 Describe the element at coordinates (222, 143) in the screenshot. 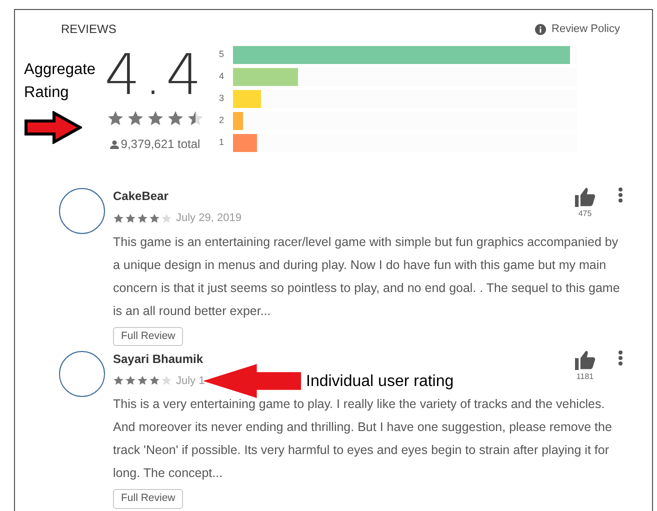

I see `rating-label: 1` at that location.